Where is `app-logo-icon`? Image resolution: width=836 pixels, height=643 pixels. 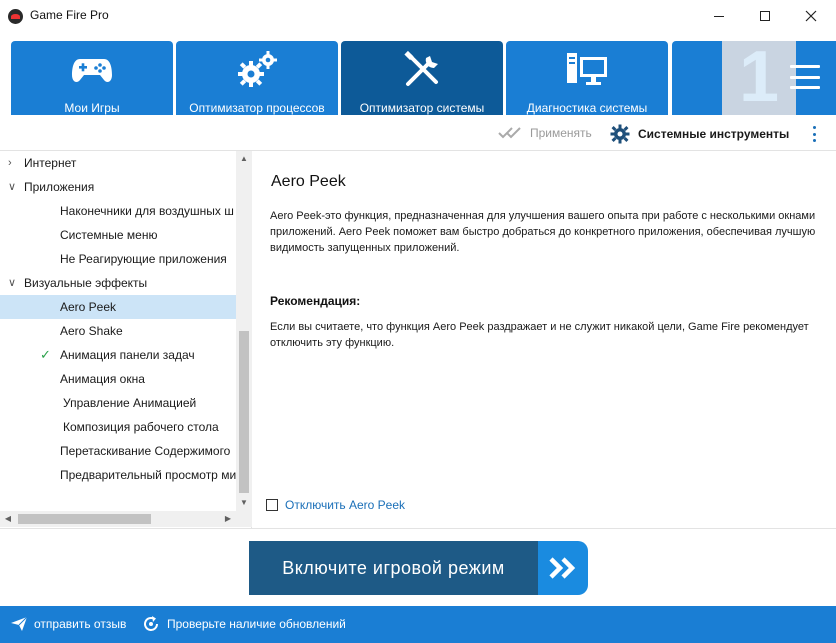 app-logo-icon is located at coordinates (15, 16).